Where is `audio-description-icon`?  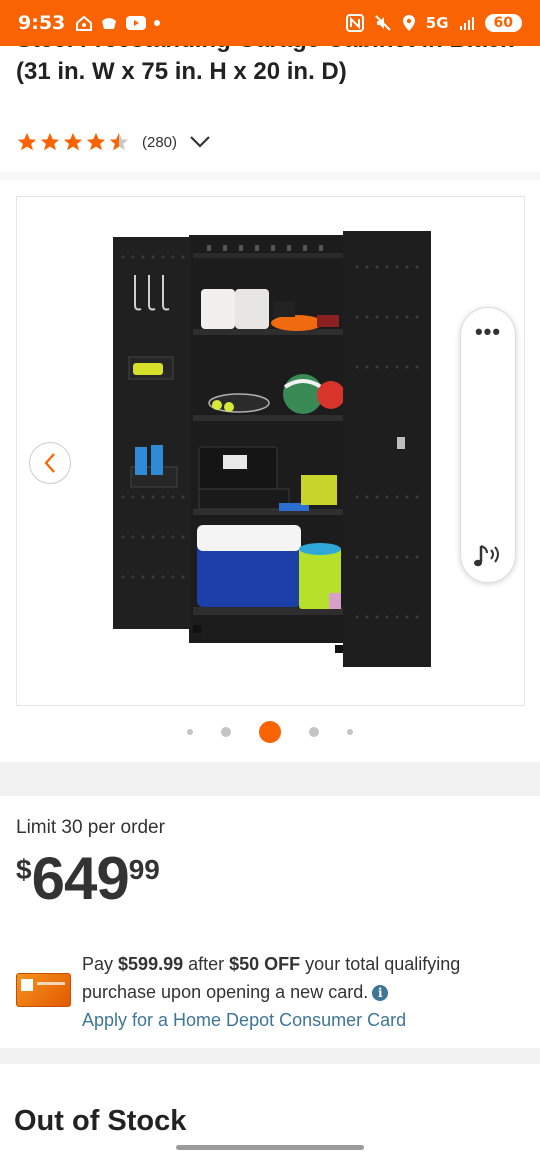
audio-description-icon is located at coordinates (489, 557).